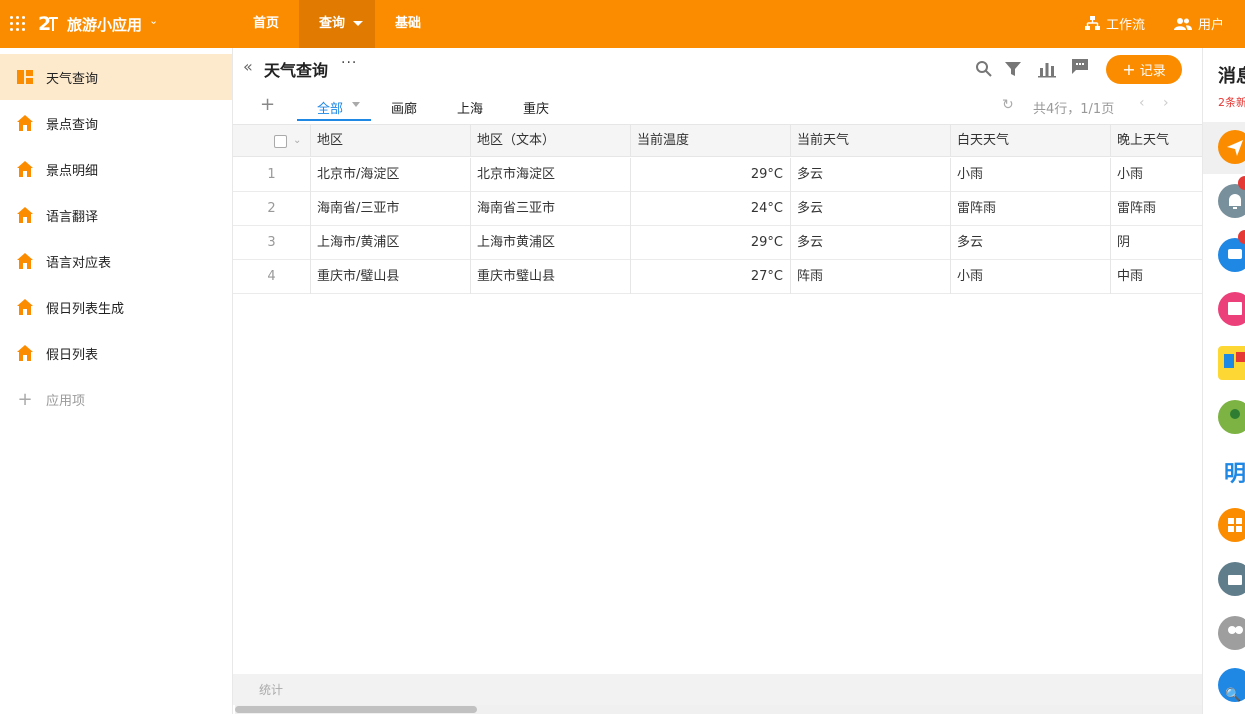 The width and height of the screenshot is (1245, 714). Describe the element at coordinates (280, 141) in the screenshot. I see `select-all-checkbox` at that location.